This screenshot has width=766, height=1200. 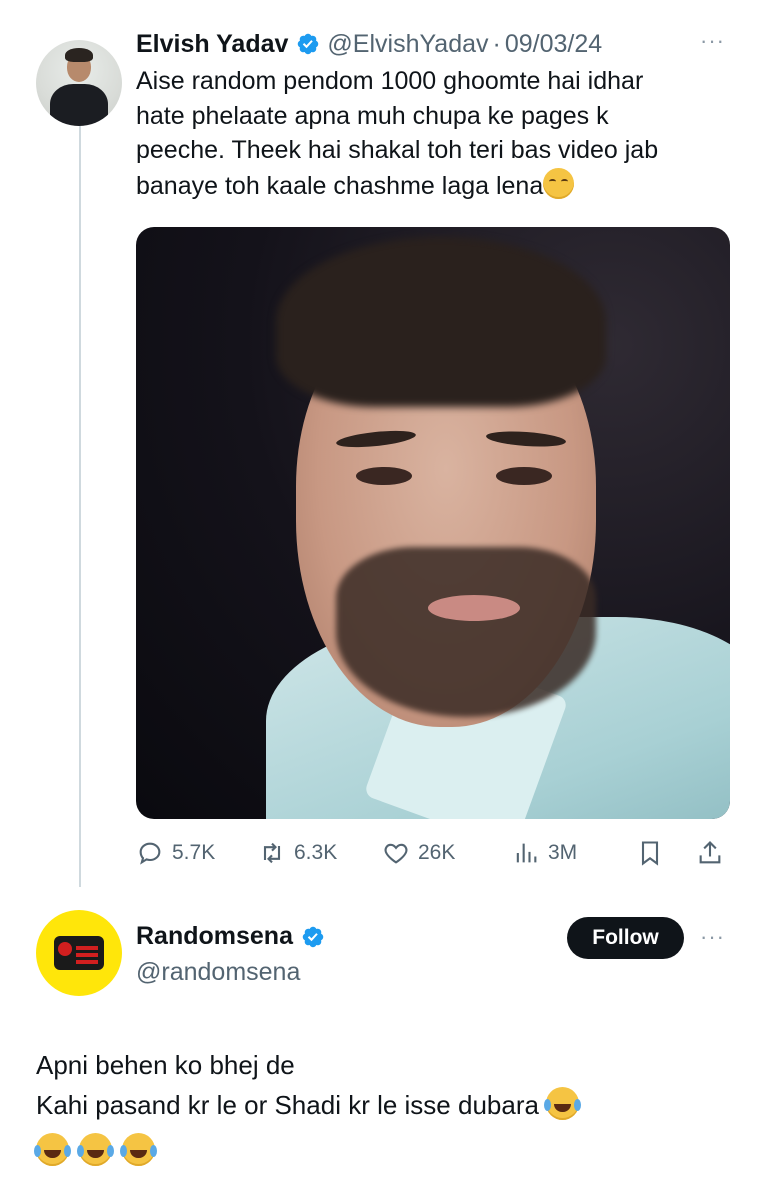 I want to click on reply-button: 5.7K, so click(x=175, y=853).